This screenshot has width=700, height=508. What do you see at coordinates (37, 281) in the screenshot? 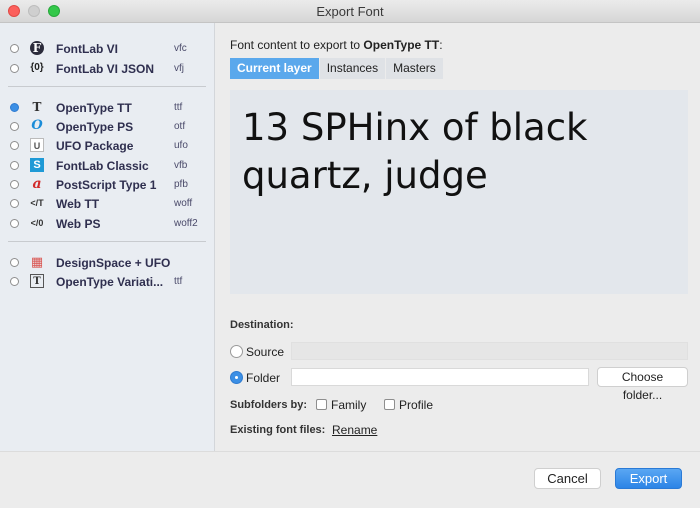
I see `variable-font-icon: T` at bounding box center [37, 281].